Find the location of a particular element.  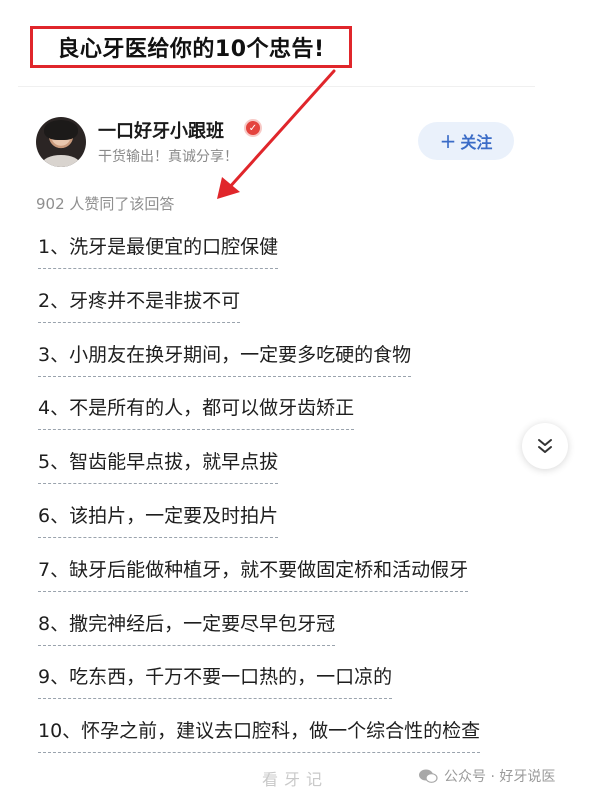

list-item-text: 8、撒完神经后，一定要尽早包牙冠 is located at coordinates (187, 625).